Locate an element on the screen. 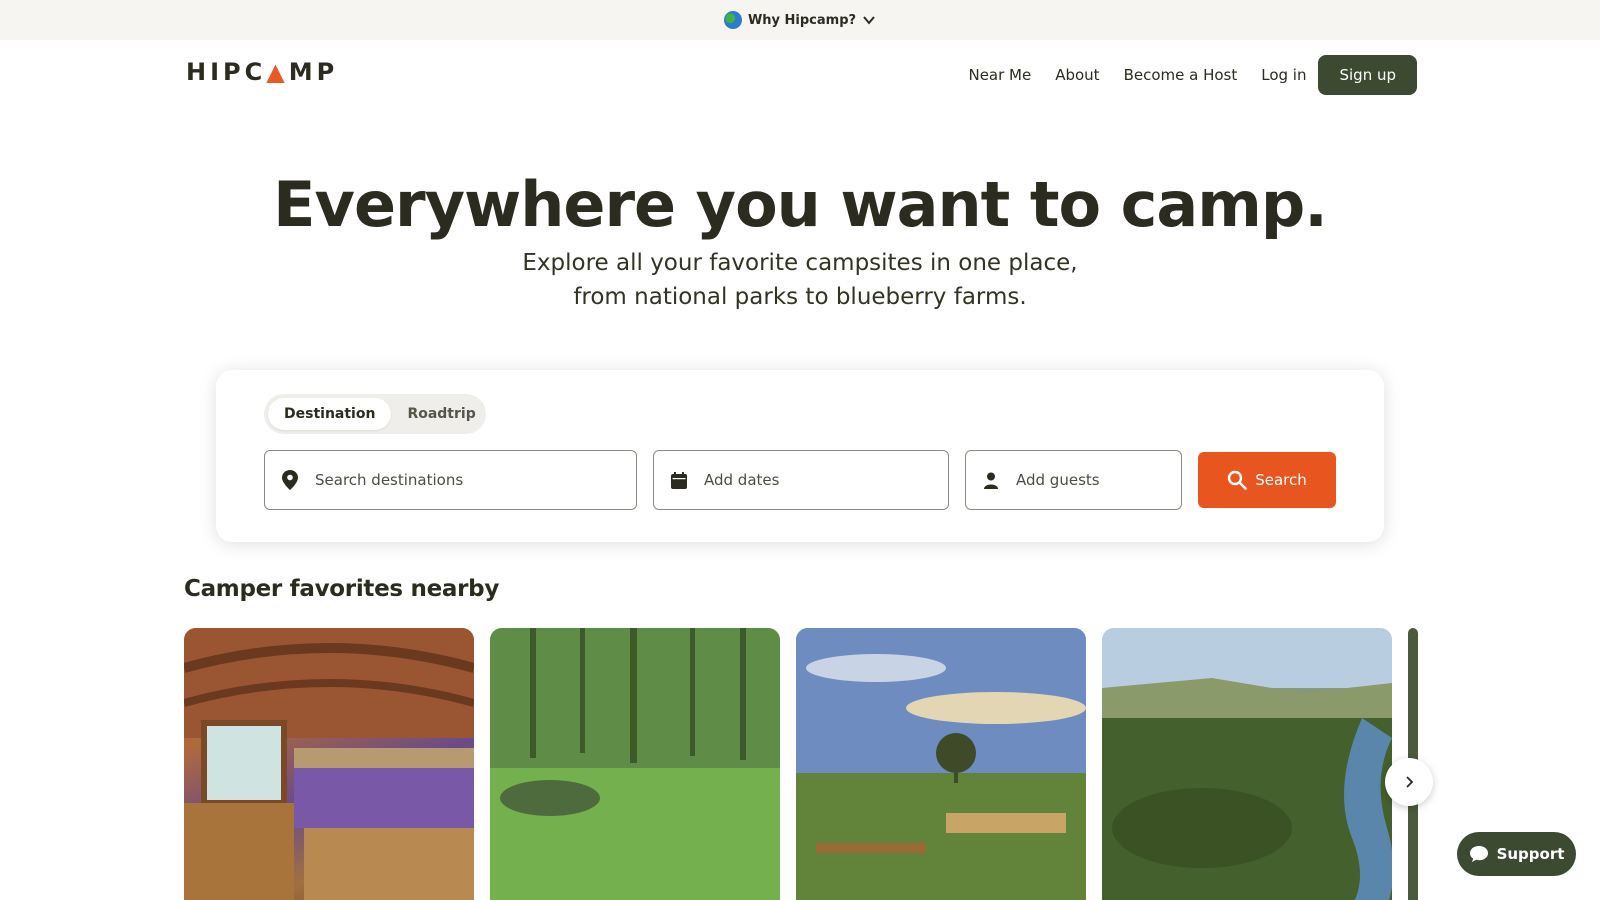 The width and height of the screenshot is (1600, 900). cabin-interior-photo is located at coordinates (329, 764).